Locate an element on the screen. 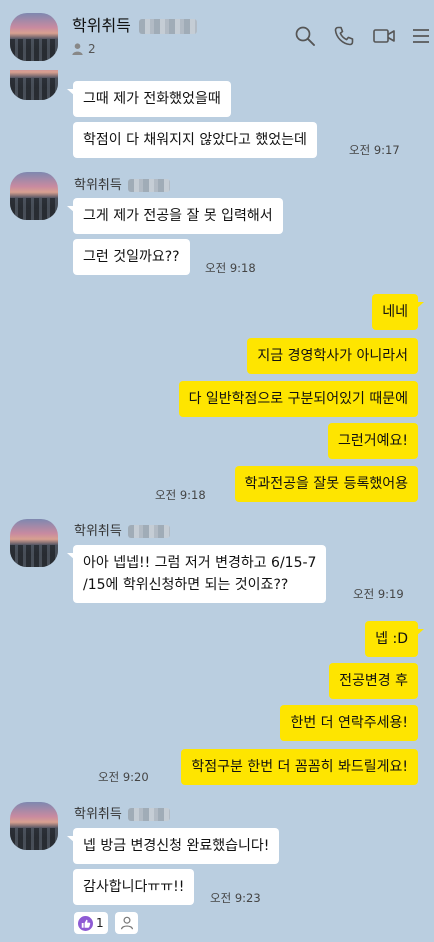 The height and width of the screenshot is (942, 434). message-bubble: 그런거예요! is located at coordinates (372, 441).